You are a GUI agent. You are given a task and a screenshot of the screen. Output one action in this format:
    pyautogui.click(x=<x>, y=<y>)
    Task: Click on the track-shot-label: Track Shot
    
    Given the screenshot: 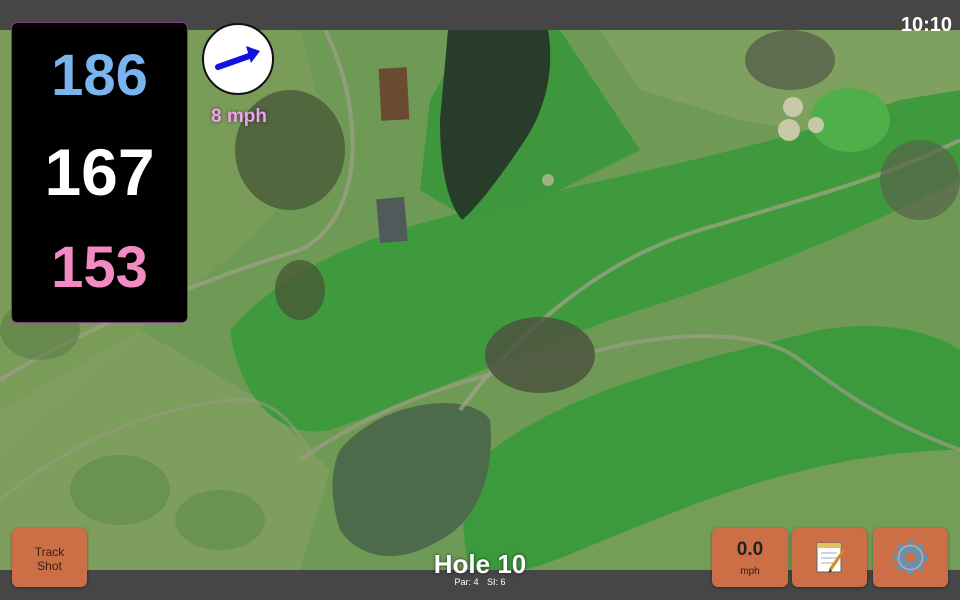 What is the action you would take?
    pyautogui.click(x=49, y=559)
    